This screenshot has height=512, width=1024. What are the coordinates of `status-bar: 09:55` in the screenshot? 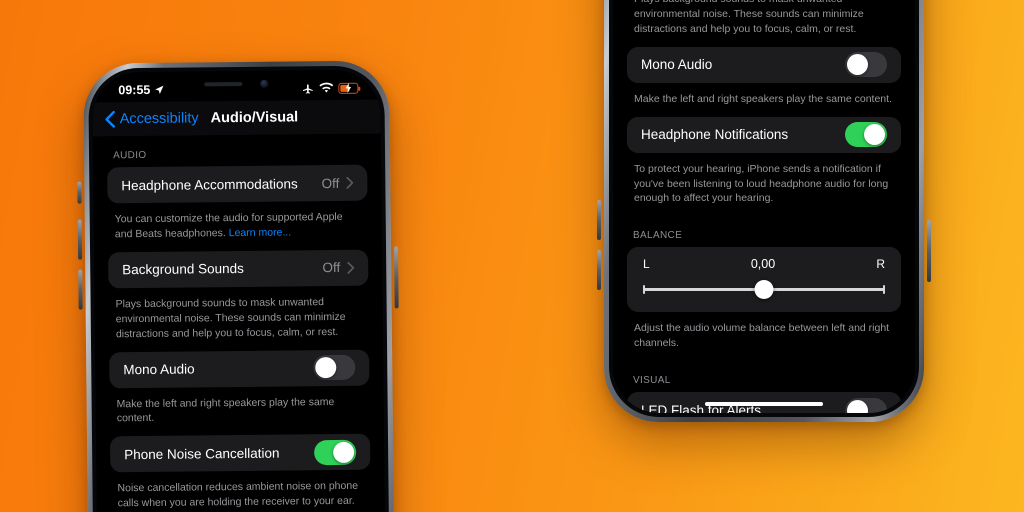 It's located at (236, 86).